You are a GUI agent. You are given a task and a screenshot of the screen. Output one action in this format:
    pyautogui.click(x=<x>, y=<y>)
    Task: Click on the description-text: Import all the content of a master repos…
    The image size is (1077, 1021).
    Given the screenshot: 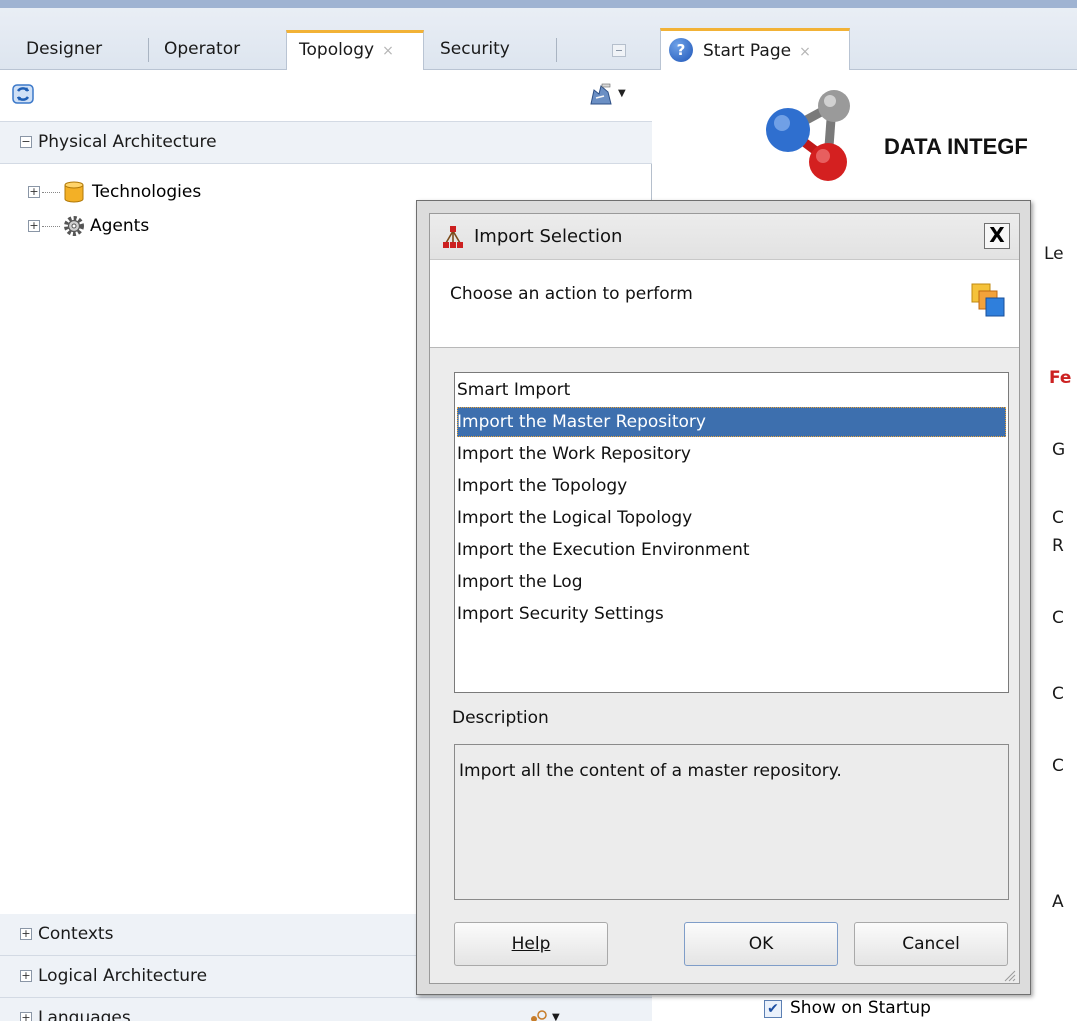 What is the action you would take?
    pyautogui.click(x=650, y=771)
    